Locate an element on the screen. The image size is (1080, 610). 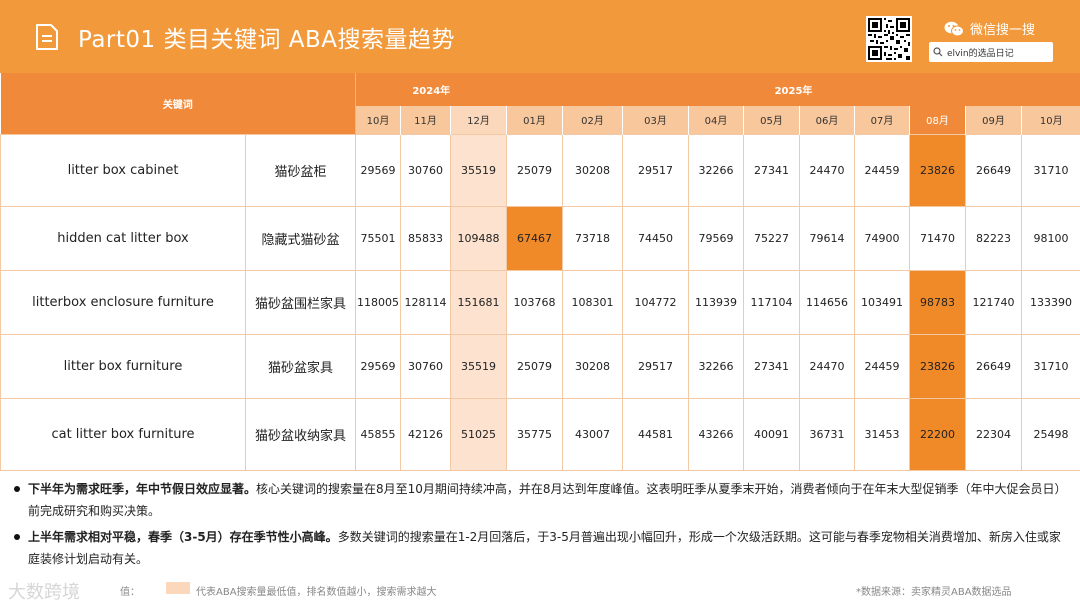
month-header: 12月 is located at coordinates (478, 120).